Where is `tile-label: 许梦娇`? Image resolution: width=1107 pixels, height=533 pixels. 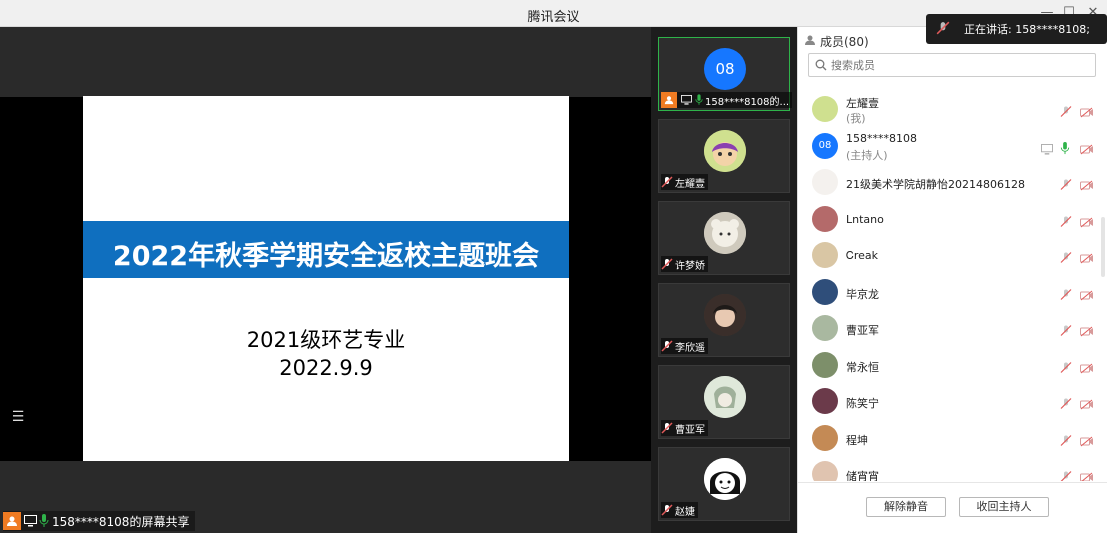 tile-label: 许梦娇 is located at coordinates (684, 264).